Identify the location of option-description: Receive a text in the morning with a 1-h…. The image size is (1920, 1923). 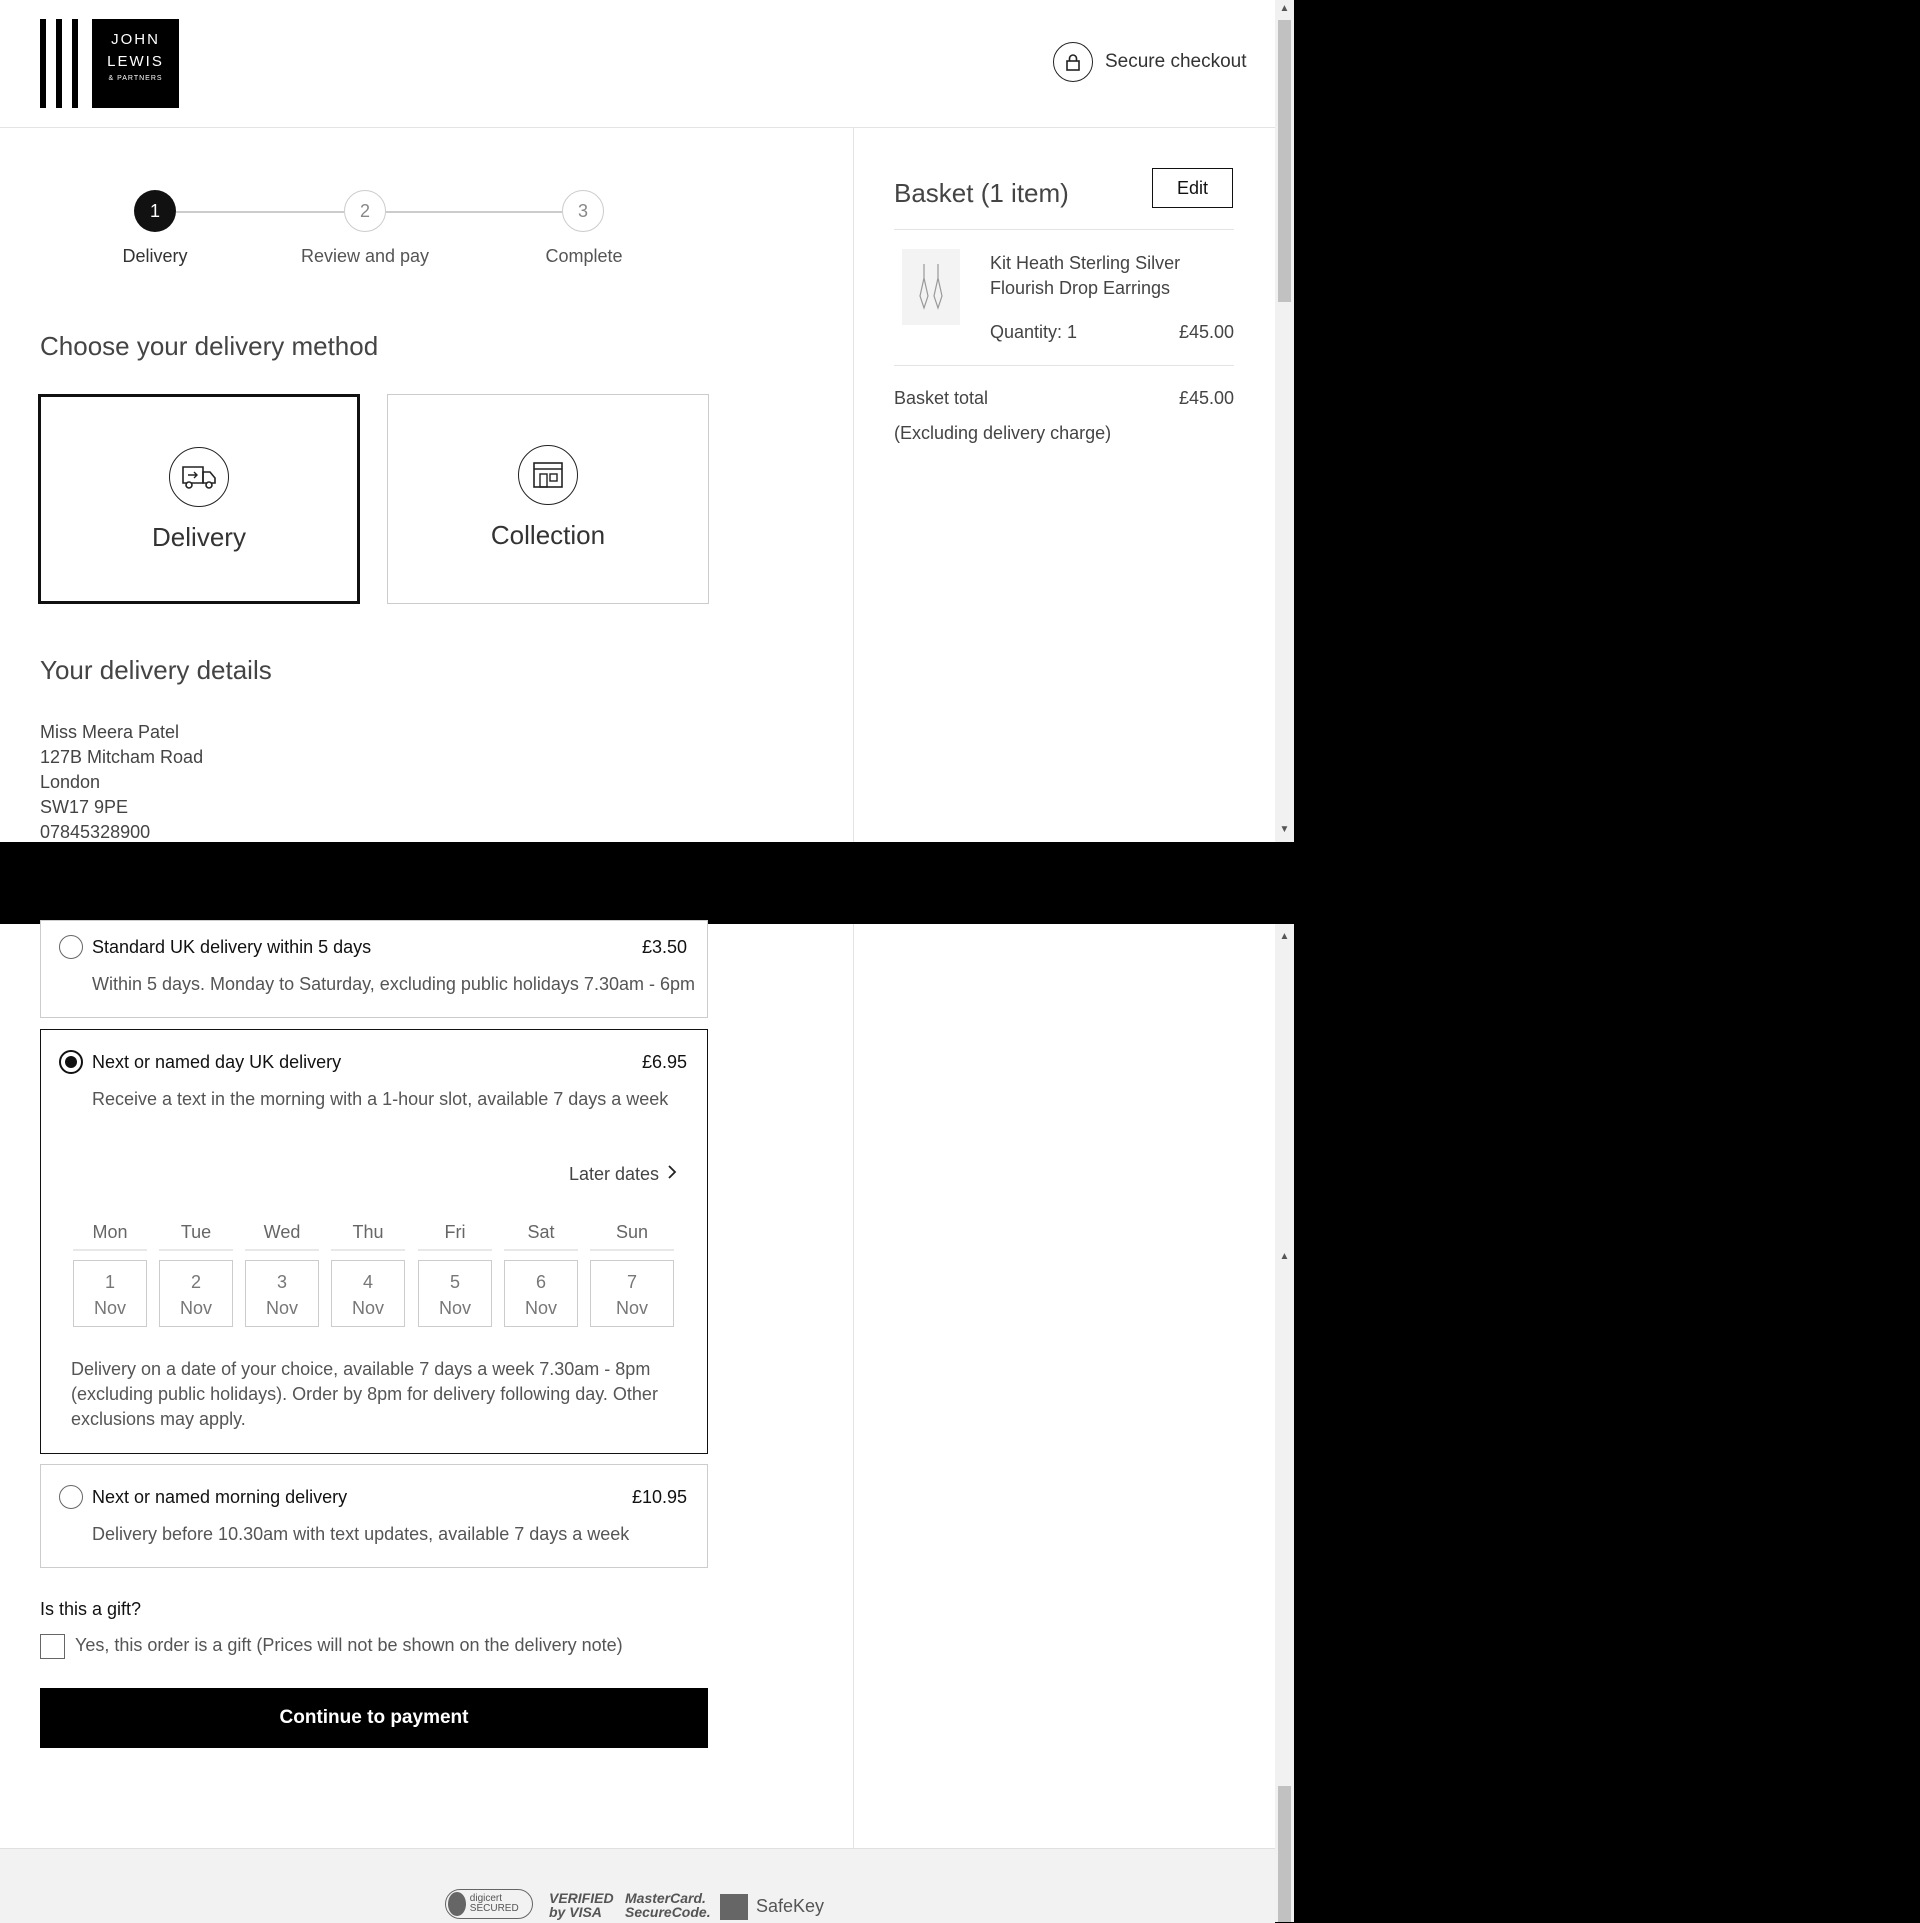
(380, 1099).